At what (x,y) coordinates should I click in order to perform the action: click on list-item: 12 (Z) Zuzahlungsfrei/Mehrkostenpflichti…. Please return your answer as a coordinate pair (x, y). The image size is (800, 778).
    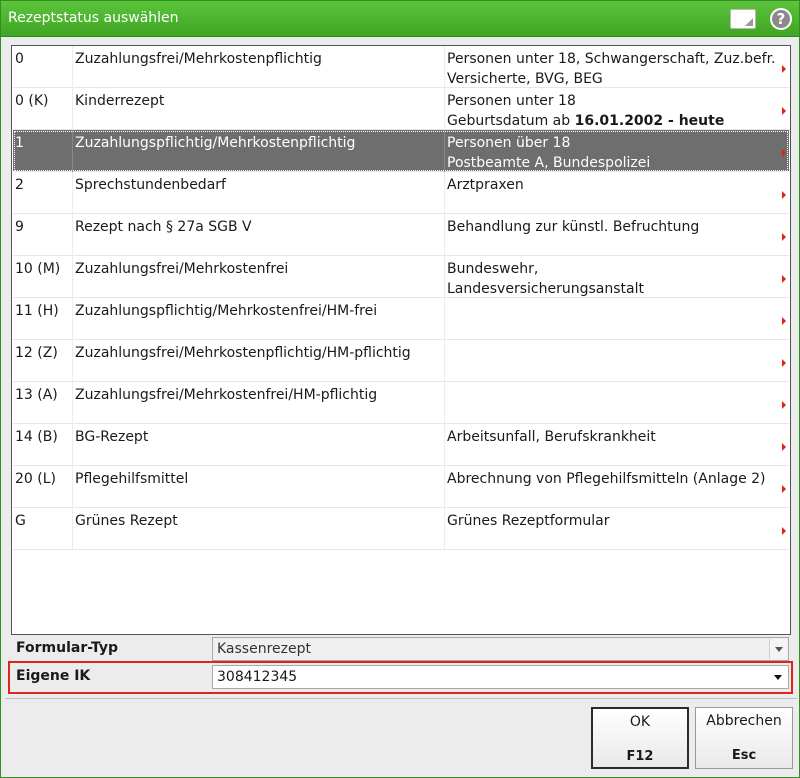
    Looking at the image, I should click on (401, 361).